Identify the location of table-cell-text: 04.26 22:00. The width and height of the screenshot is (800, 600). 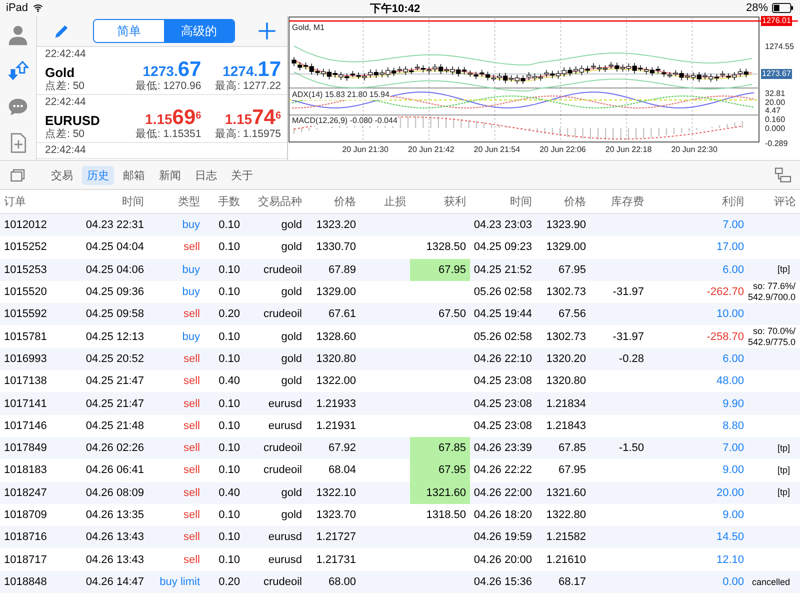
(502, 493).